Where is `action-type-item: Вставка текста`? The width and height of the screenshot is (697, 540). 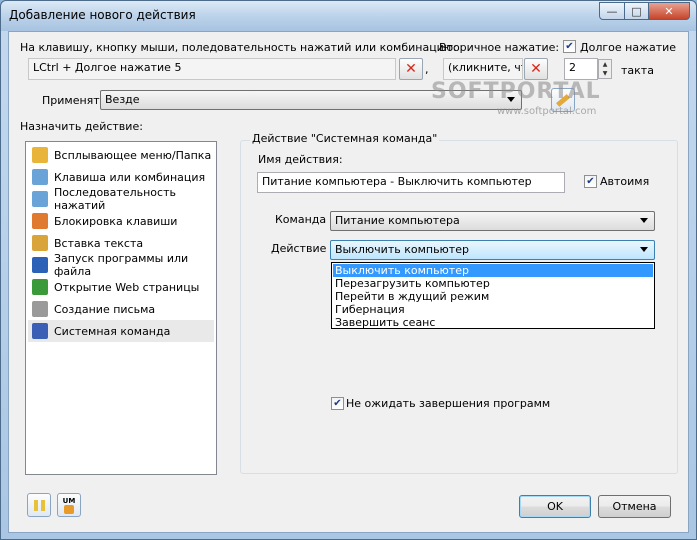
action-type-item: Вставка текста is located at coordinates (121, 243).